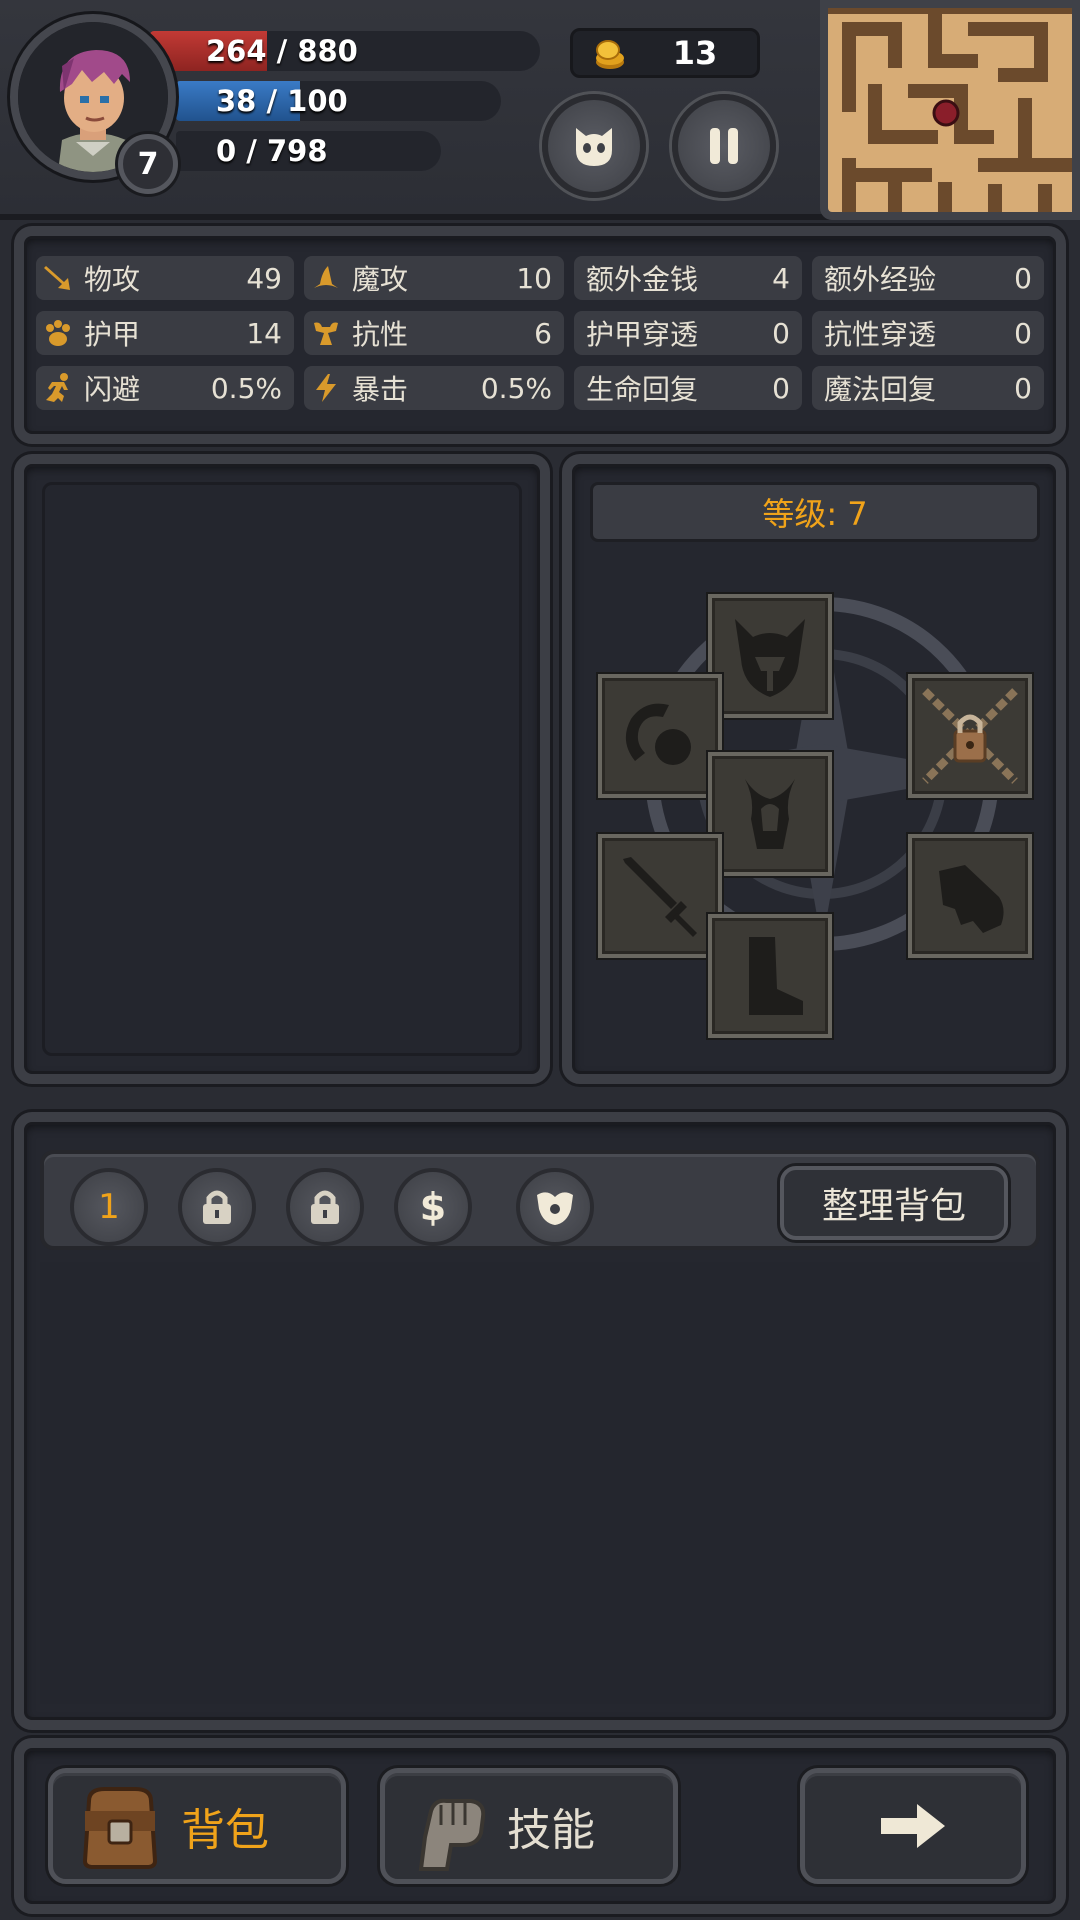  I want to click on flex-arm-icon, so click(326, 333).